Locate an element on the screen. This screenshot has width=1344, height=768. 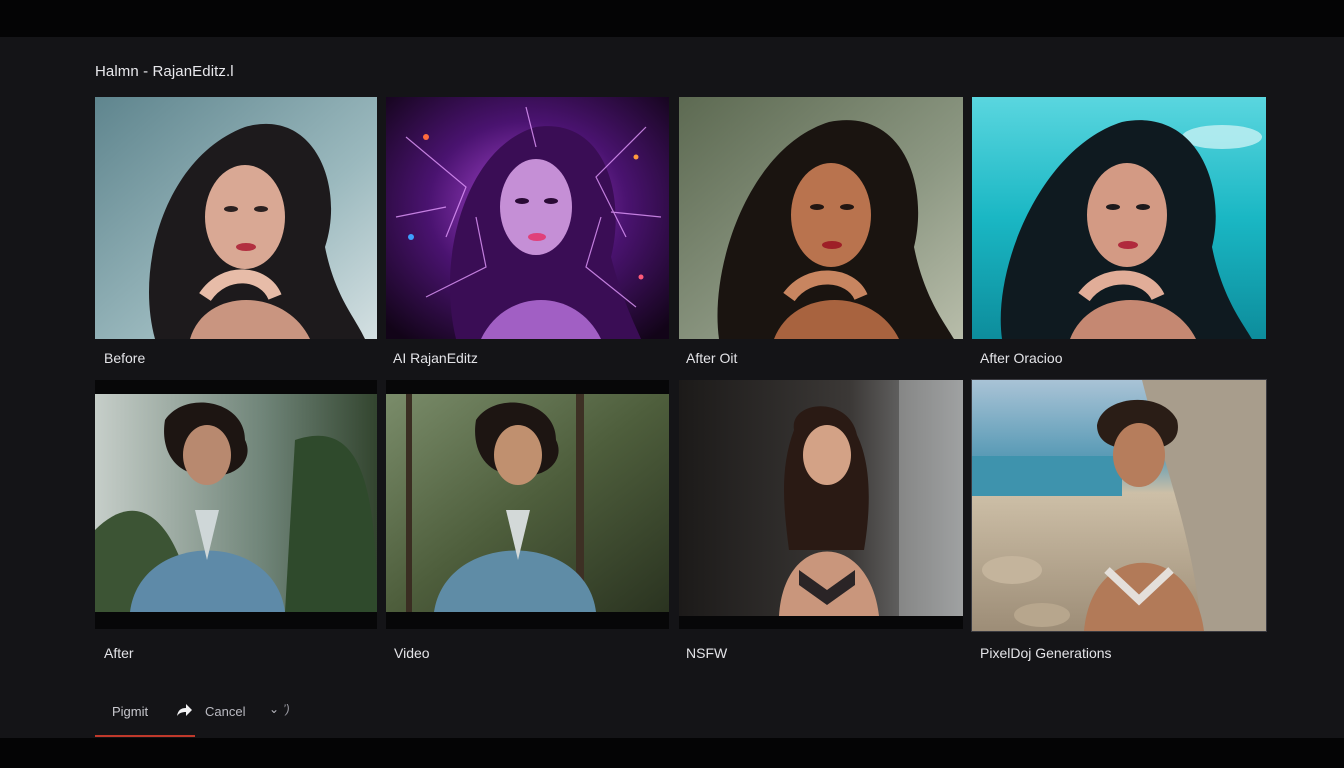
tab-print: Pigmit is located at coordinates (130, 711).